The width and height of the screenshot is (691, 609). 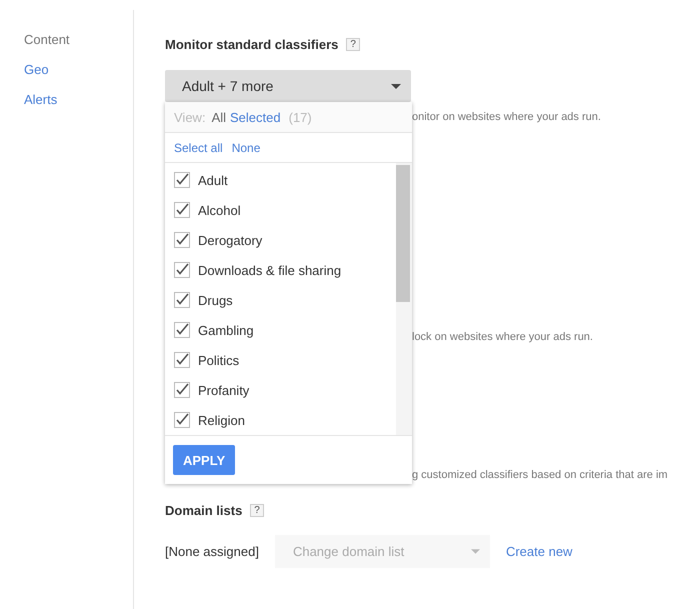 I want to click on sidebar-item: Alerts, so click(x=78, y=99).